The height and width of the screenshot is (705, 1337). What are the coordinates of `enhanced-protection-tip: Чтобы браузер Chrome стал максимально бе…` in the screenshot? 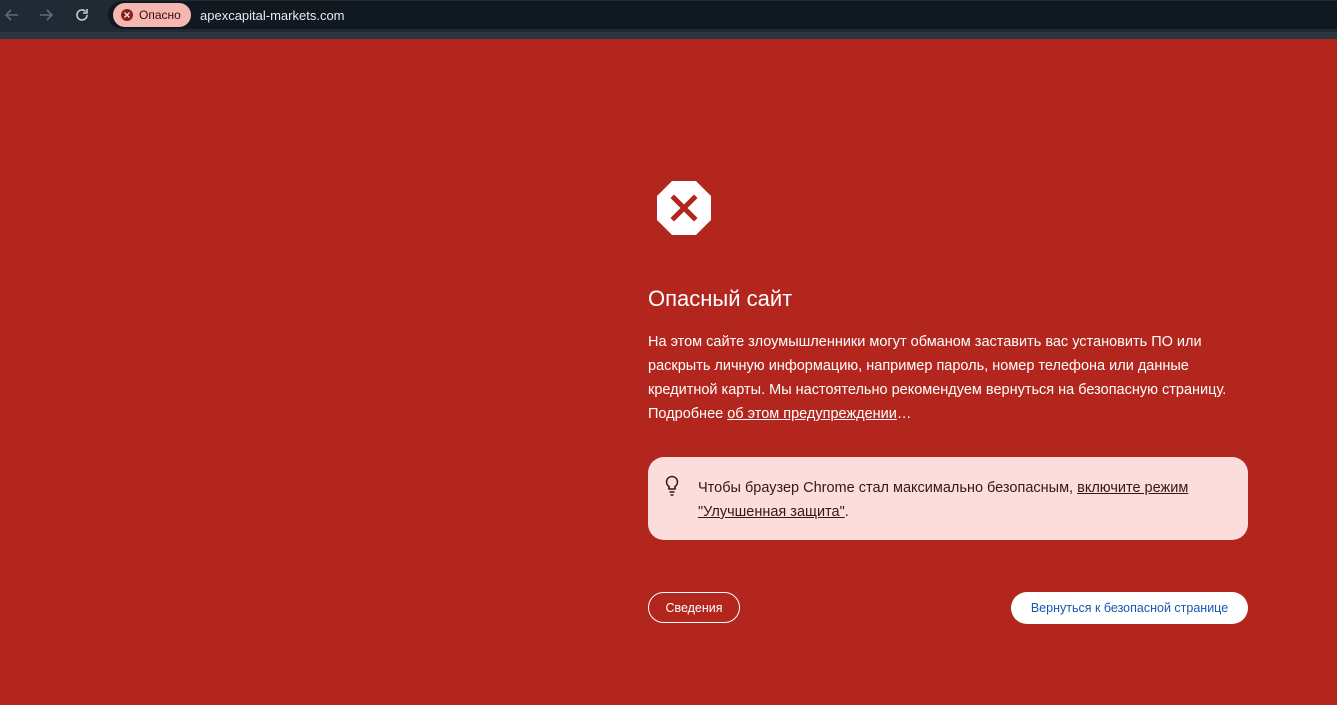 It's located at (948, 498).